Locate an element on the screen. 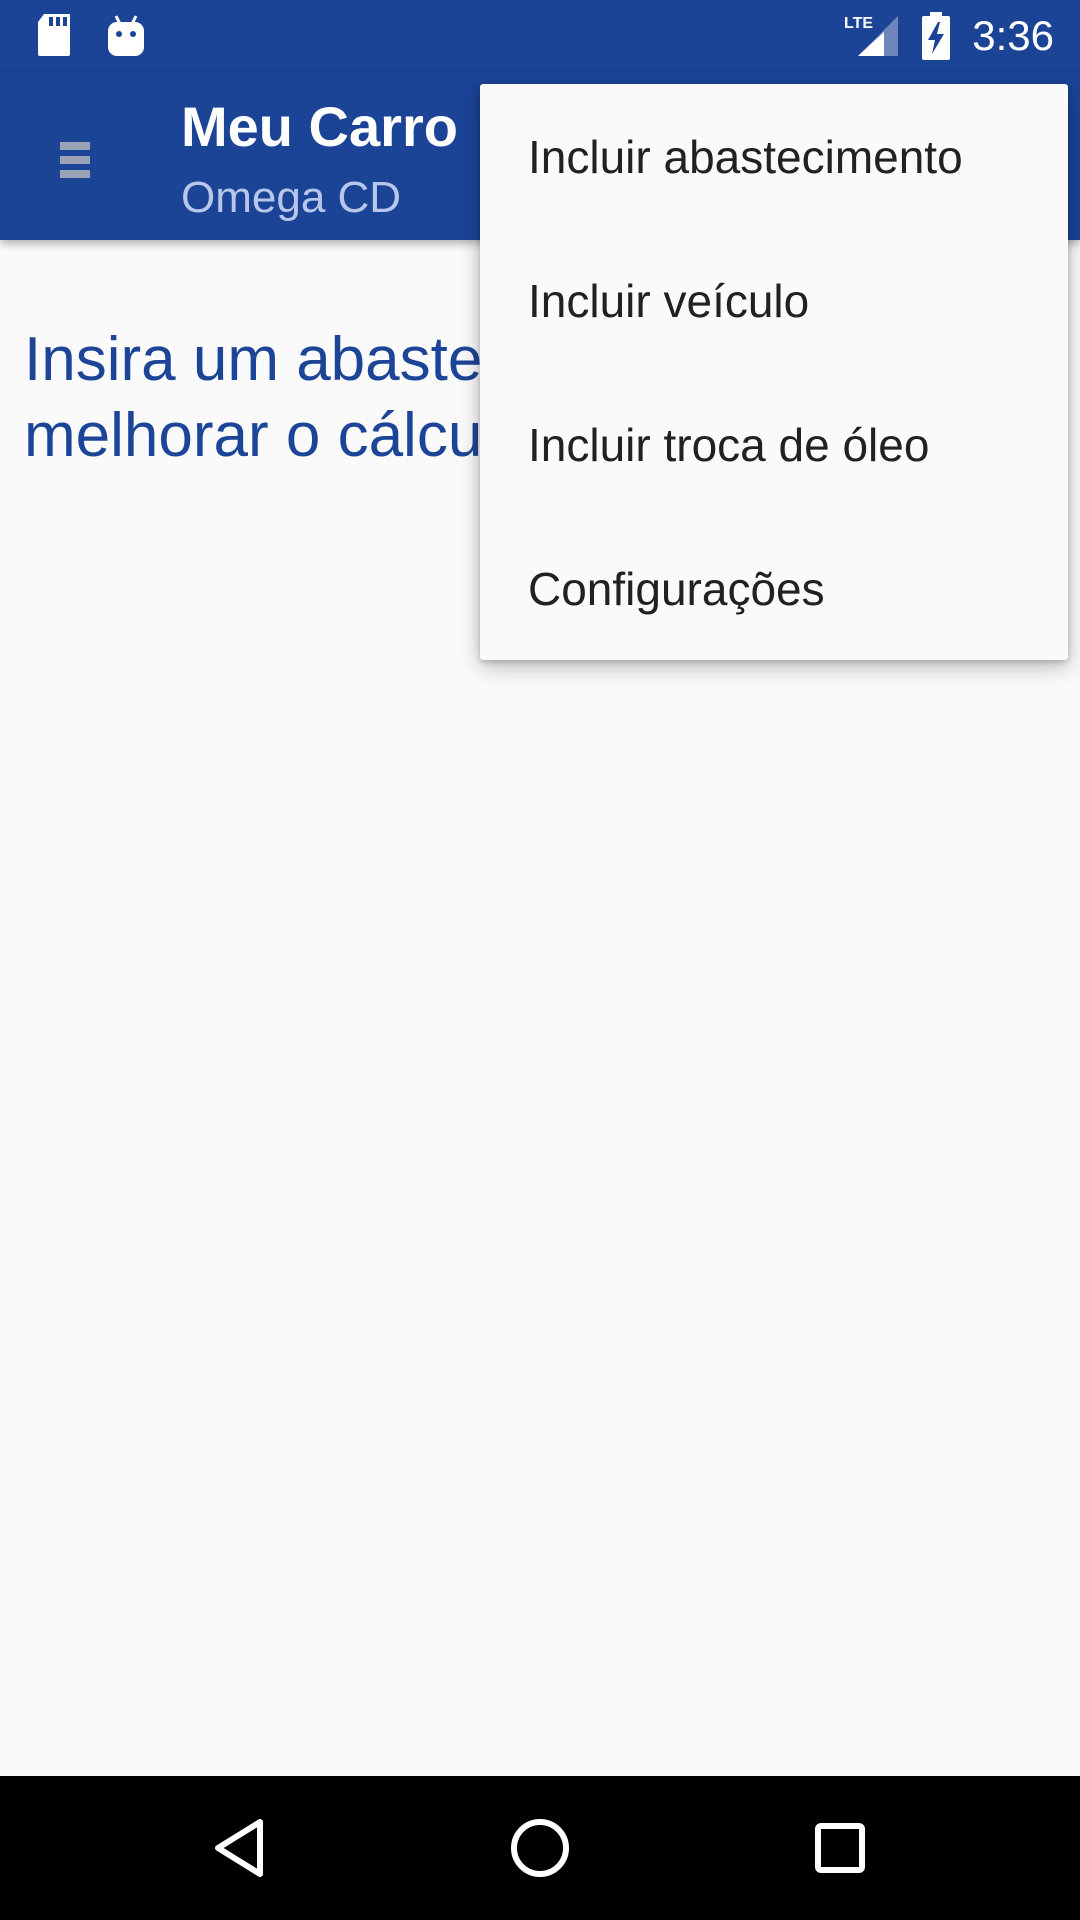 This screenshot has height=1920, width=1080. app-subtitle: Omega CD is located at coordinates (291, 197).